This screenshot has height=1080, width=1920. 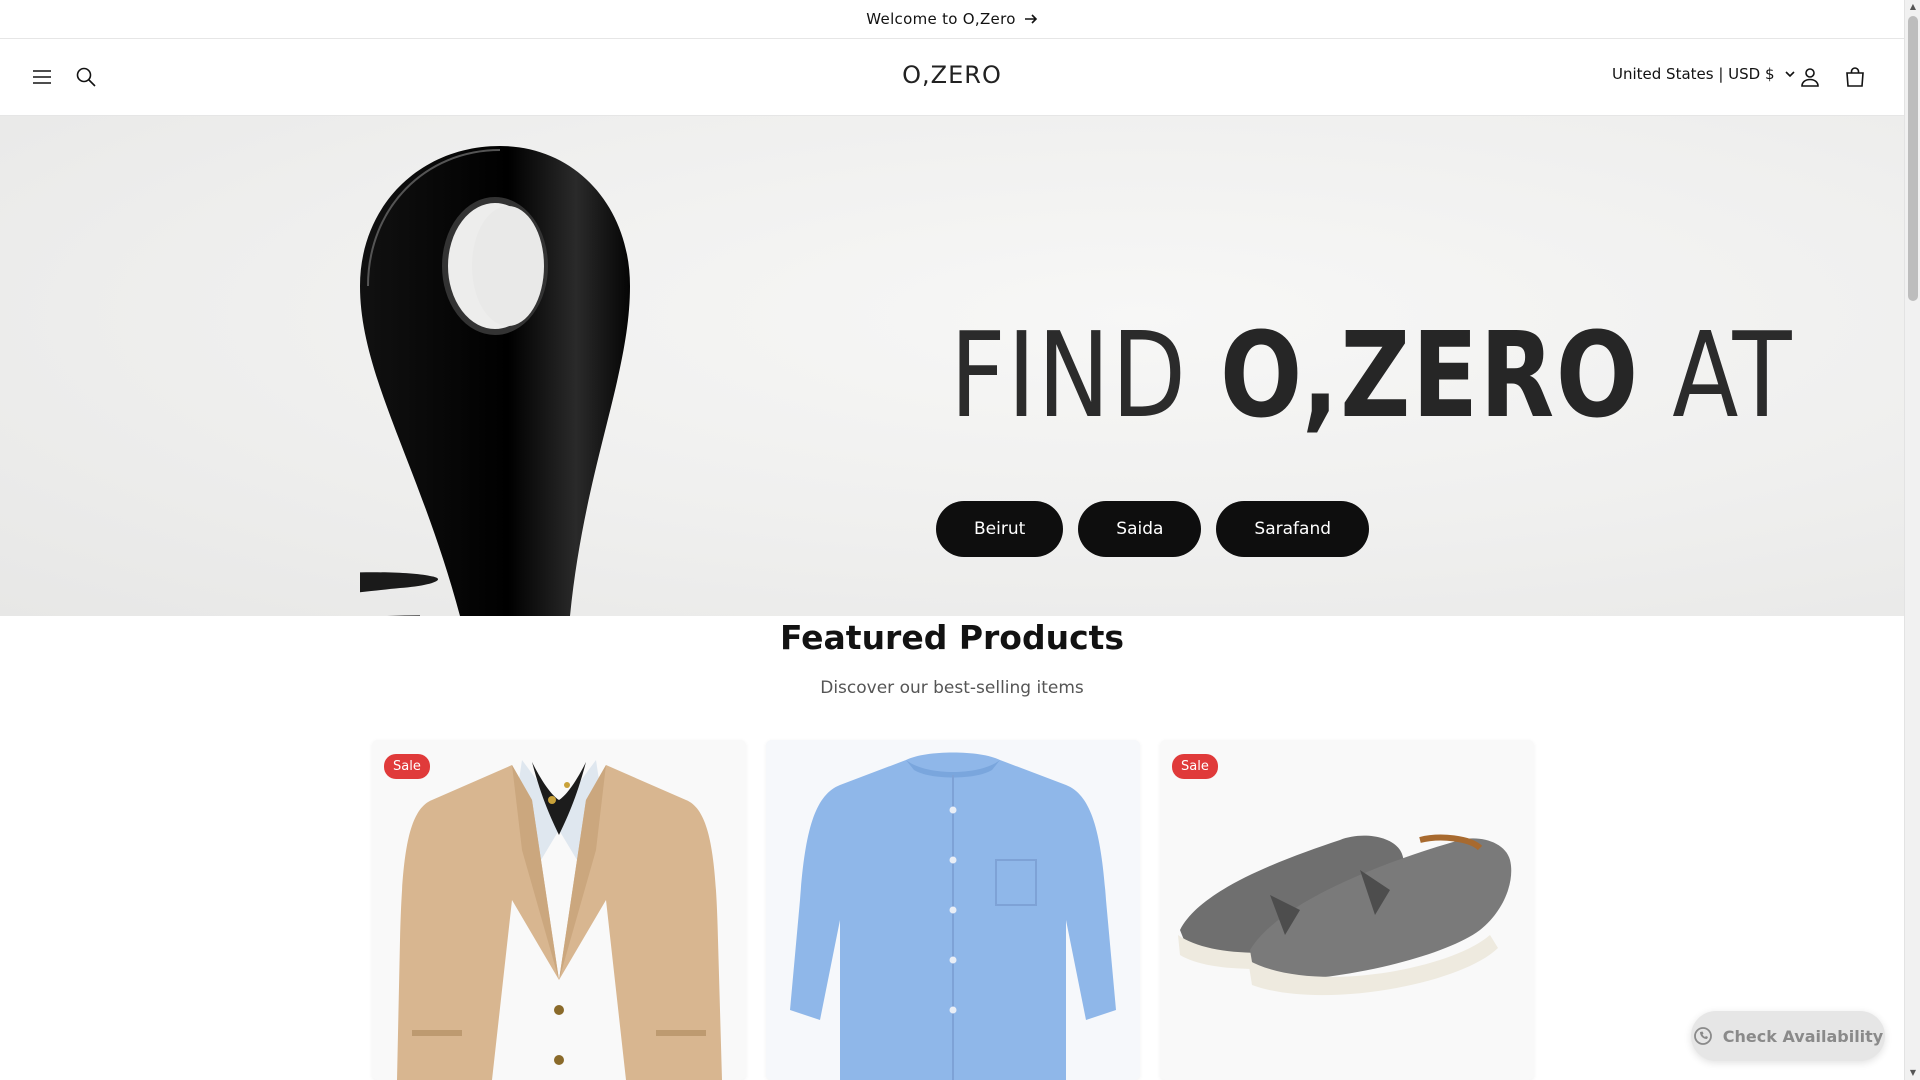 I want to click on country-selector: United States | USD $, so click(x=1703, y=74).